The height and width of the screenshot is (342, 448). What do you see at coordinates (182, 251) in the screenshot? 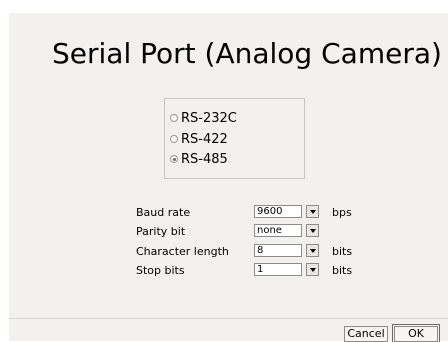
I see `character-length-label: Character length` at bounding box center [182, 251].